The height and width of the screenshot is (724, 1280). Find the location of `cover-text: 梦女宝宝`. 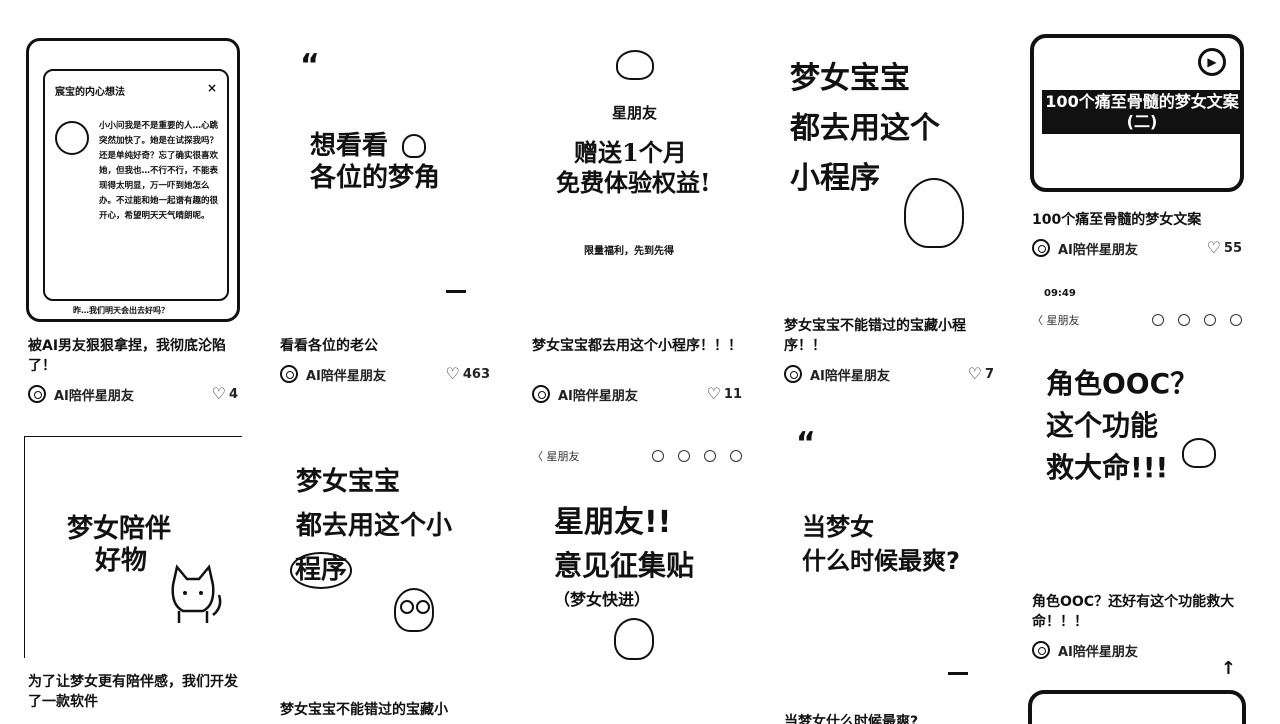

cover-text: 梦女宝宝 is located at coordinates (850, 78).